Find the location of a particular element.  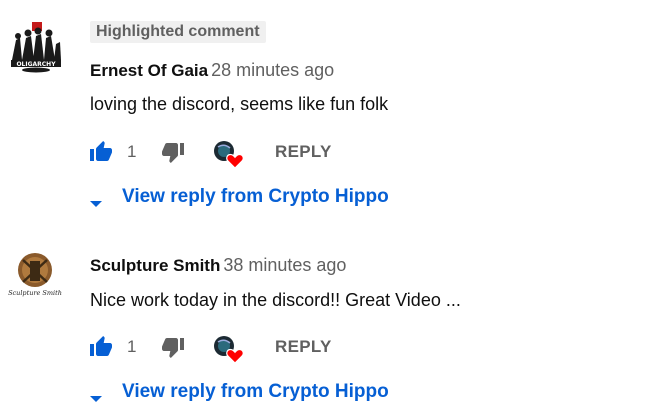

comment-header: Sculpture Smith 38 minutes ago is located at coordinates (218, 265).